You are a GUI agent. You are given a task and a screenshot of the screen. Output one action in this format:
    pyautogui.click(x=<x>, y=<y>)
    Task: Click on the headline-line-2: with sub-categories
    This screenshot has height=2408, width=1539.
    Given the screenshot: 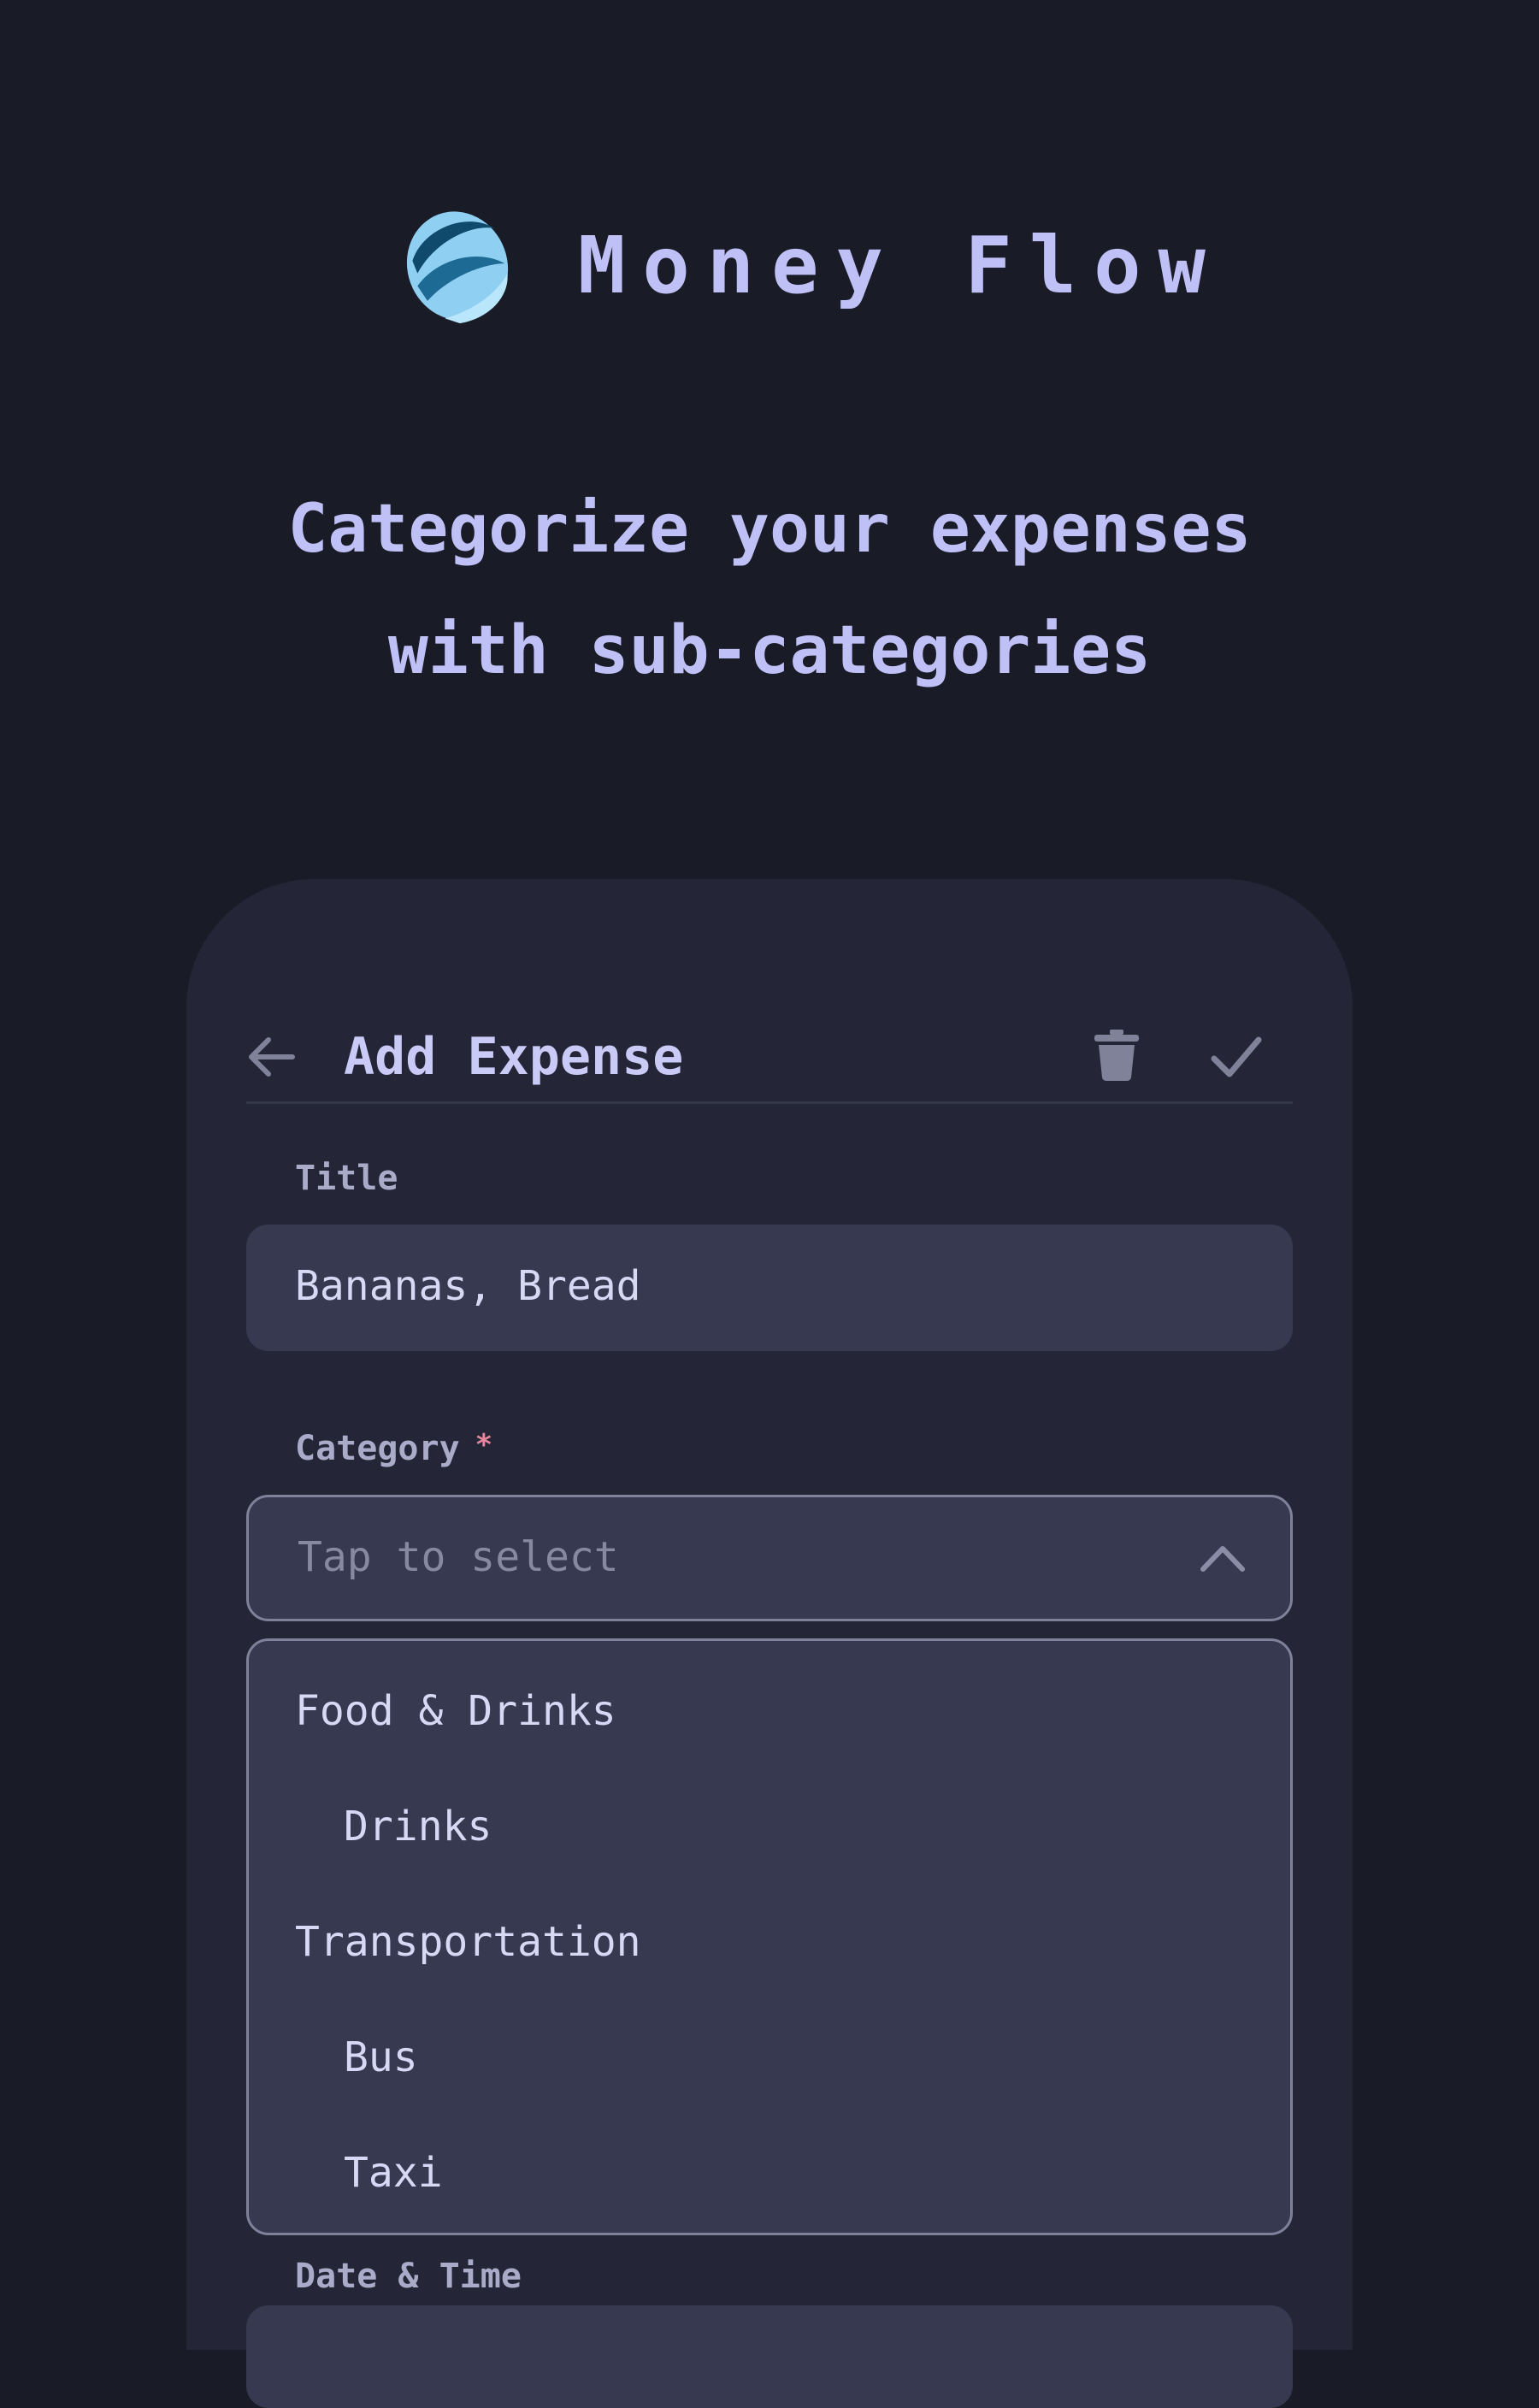 What is the action you would take?
    pyautogui.click(x=769, y=650)
    